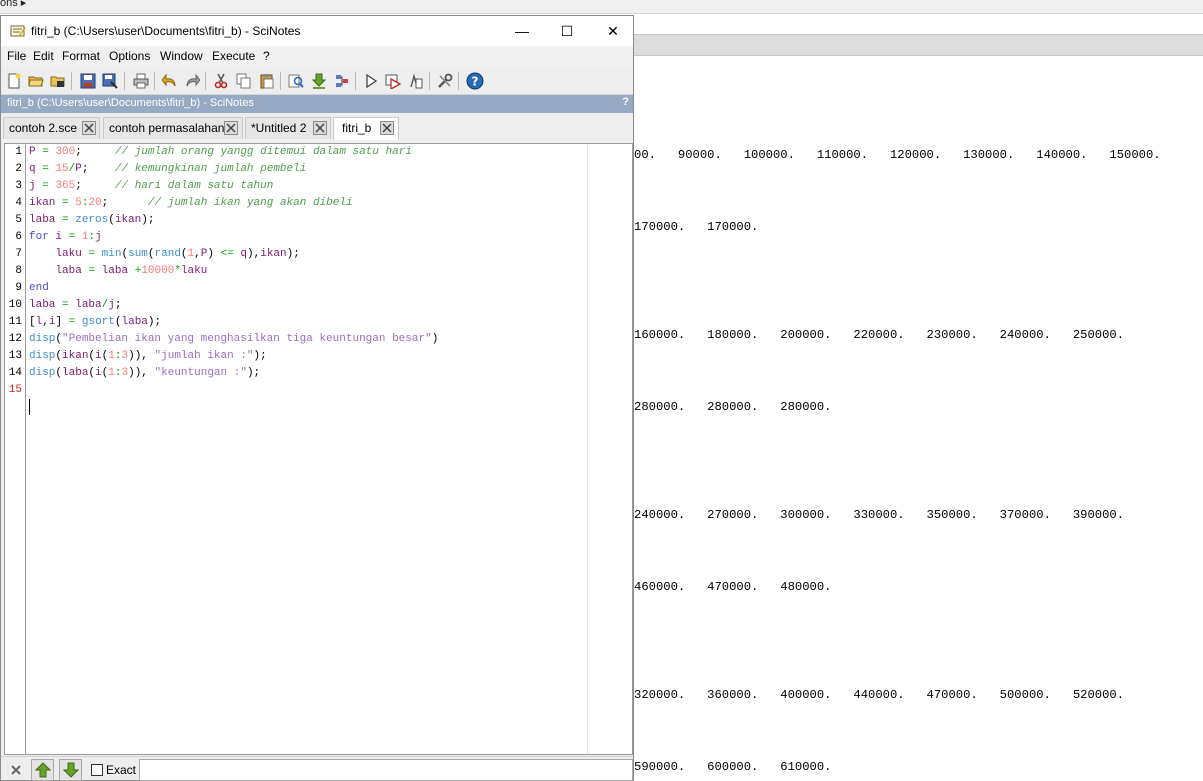 This screenshot has height=781, width=1203. Describe the element at coordinates (279, 128) in the screenshot. I see `tab-label: *Untitled 2` at that location.